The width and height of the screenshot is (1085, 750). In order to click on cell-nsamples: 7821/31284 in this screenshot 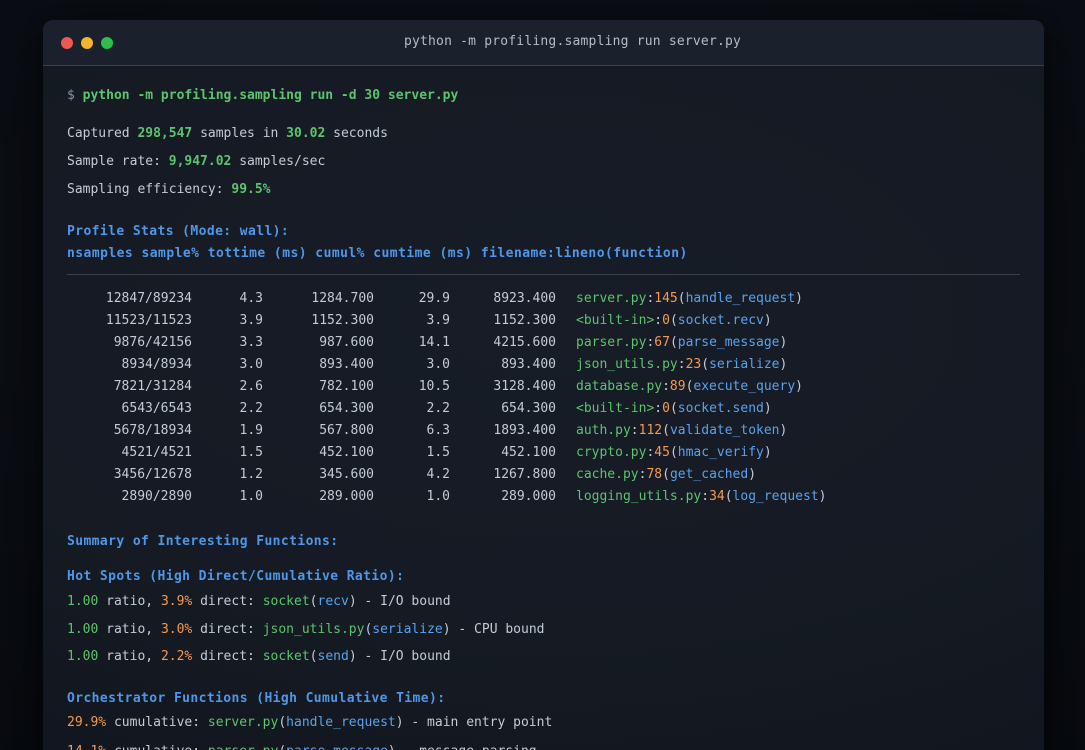, I will do `click(152, 386)`.